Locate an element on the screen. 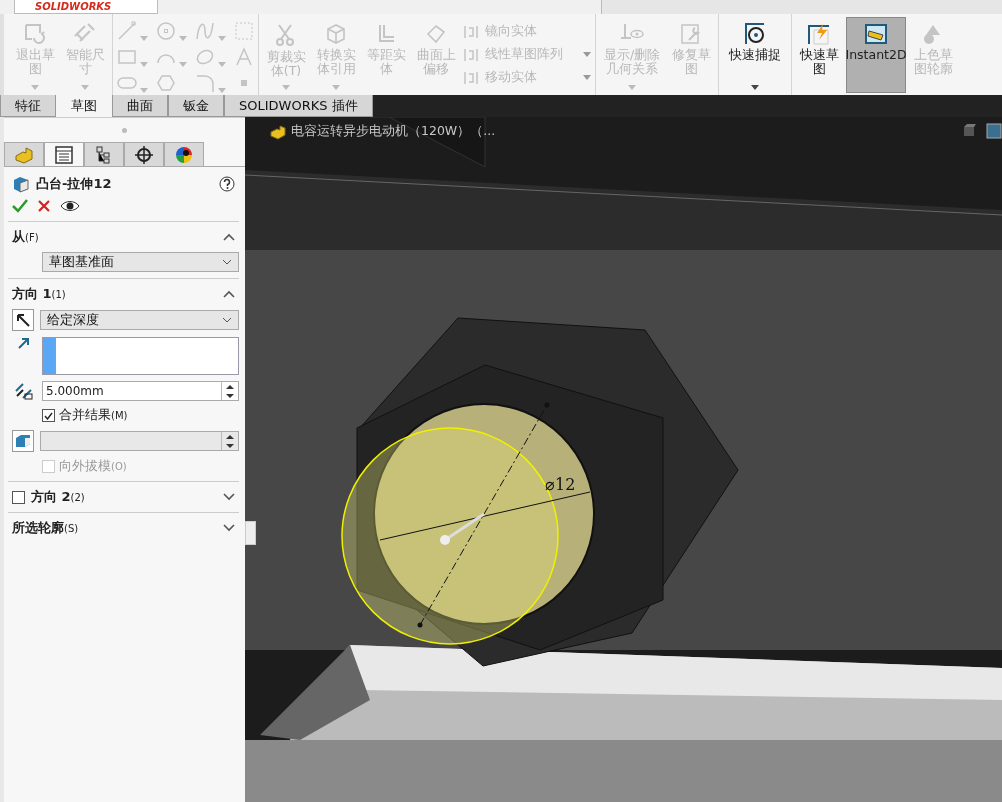  tree-icon is located at coordinates (104, 154).